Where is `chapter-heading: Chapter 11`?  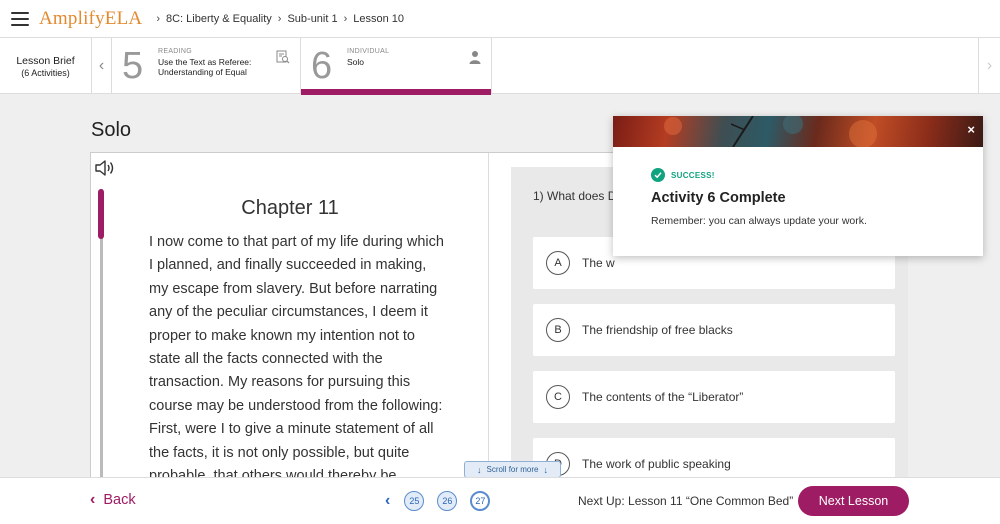 chapter-heading: Chapter 11 is located at coordinates (290, 208).